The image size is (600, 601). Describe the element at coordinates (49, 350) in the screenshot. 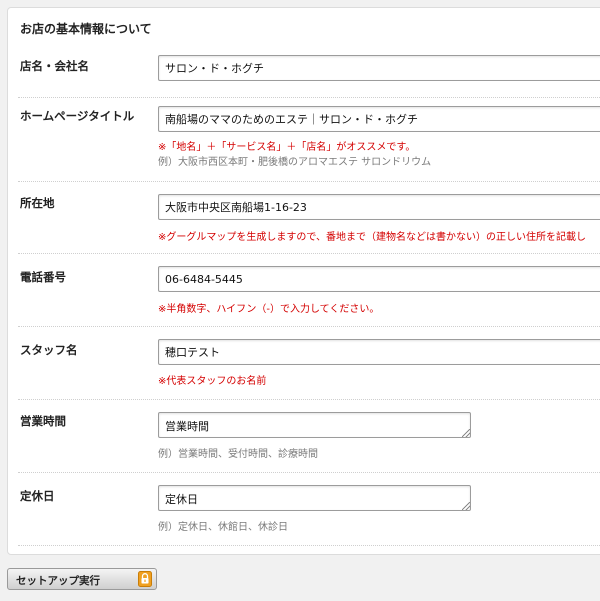

I see `staff-name-label: スタッフ名` at that location.